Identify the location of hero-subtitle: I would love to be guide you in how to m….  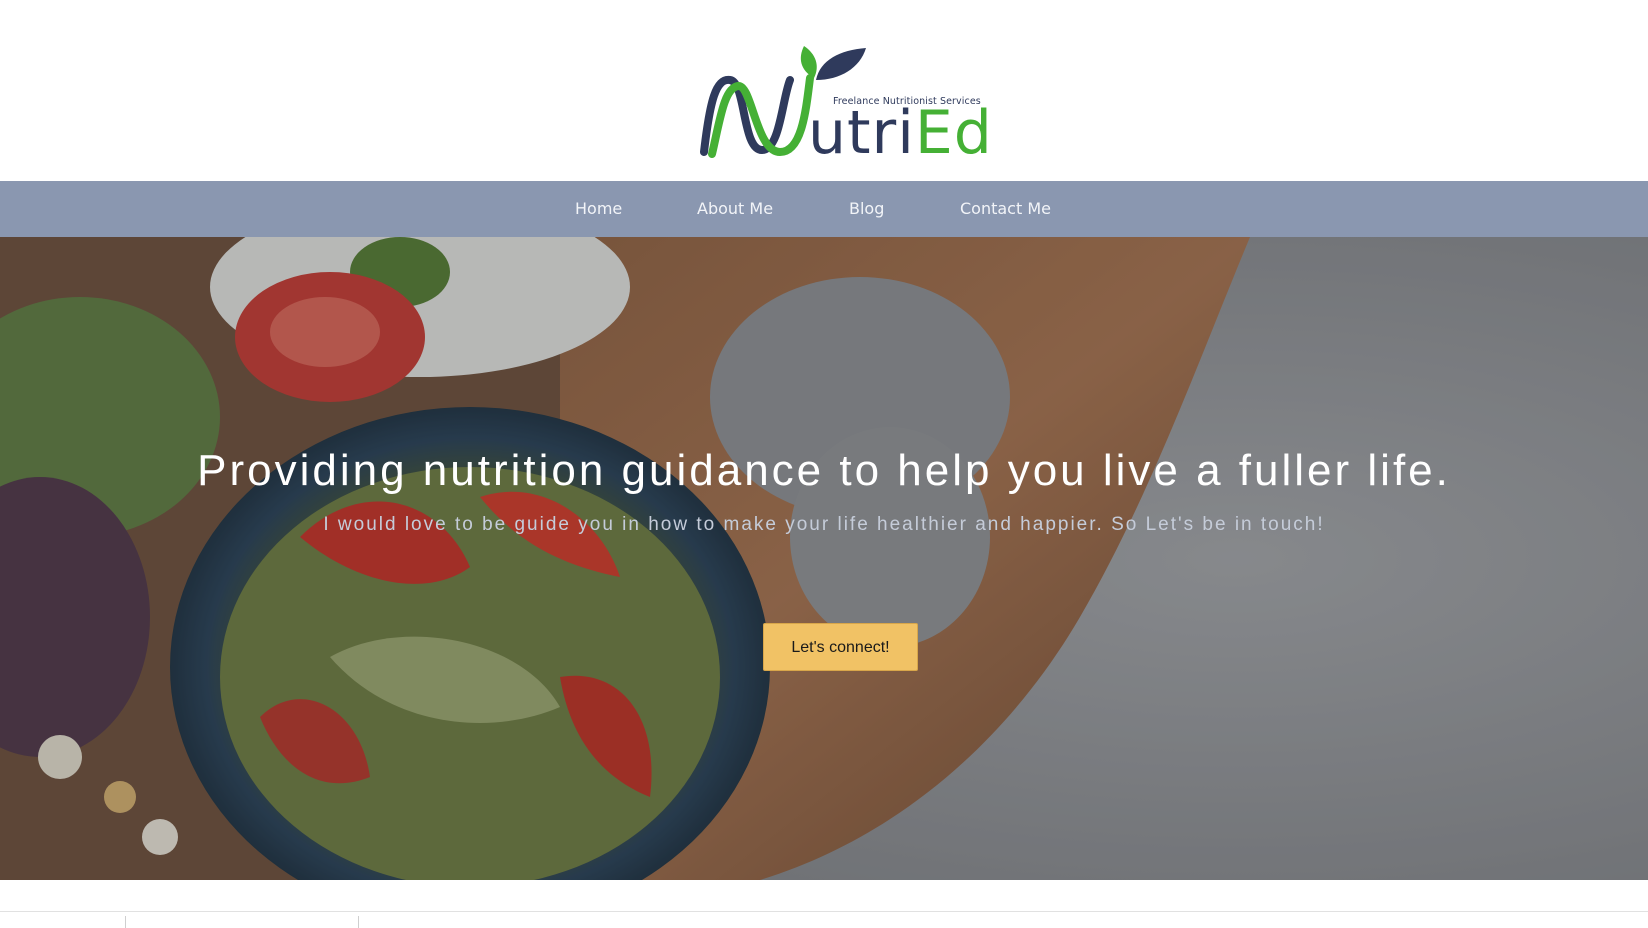
(824, 524).